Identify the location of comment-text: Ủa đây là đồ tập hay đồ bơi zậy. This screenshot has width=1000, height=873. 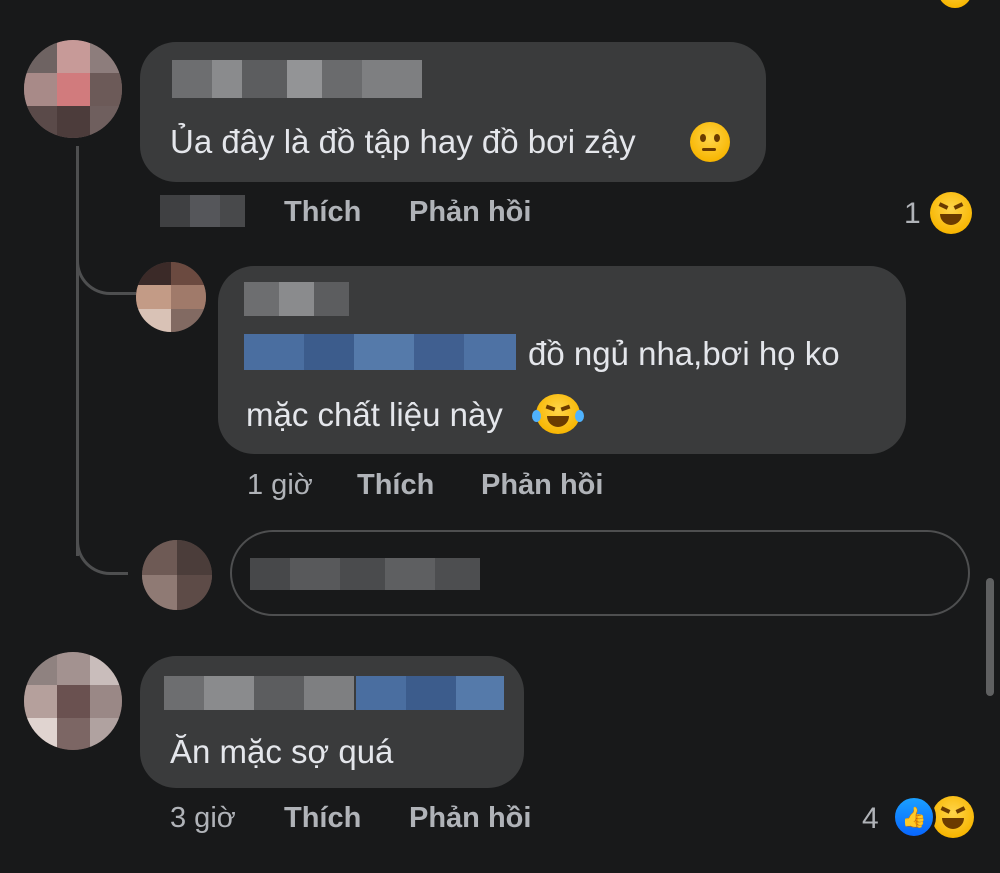
(403, 141).